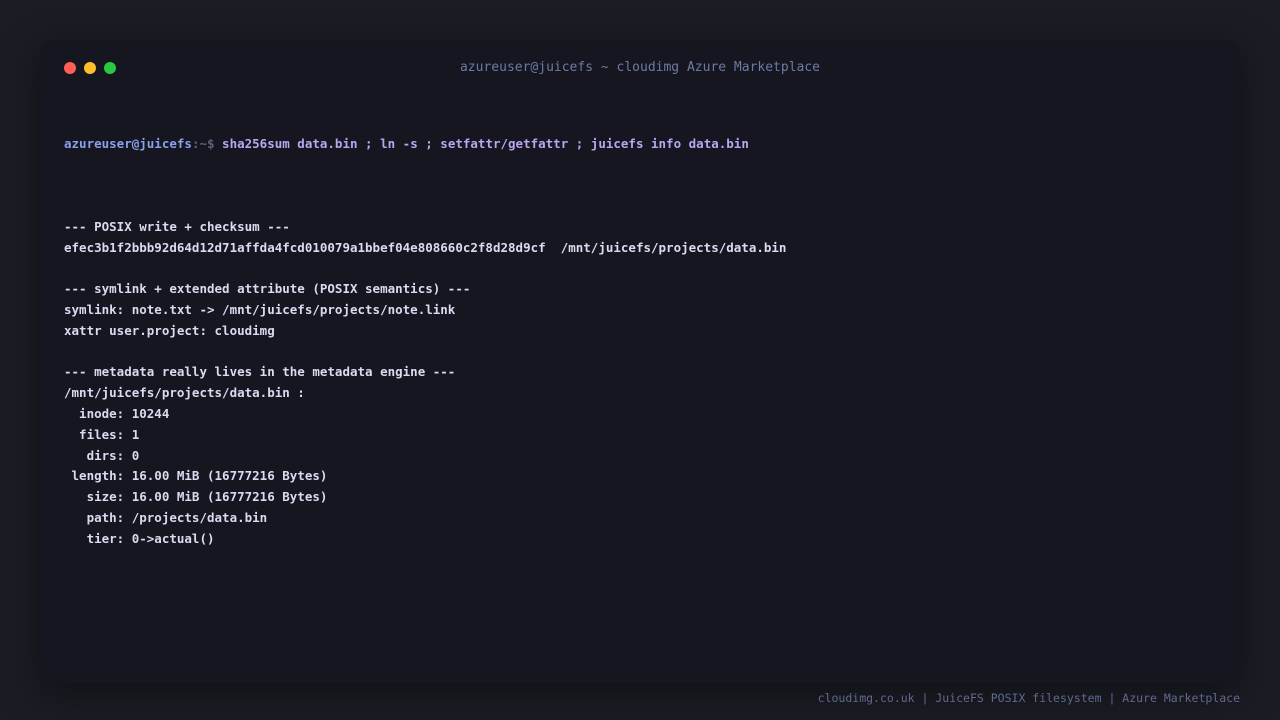  What do you see at coordinates (102, 455) in the screenshot?
I see `output-line: dirs: 0` at bounding box center [102, 455].